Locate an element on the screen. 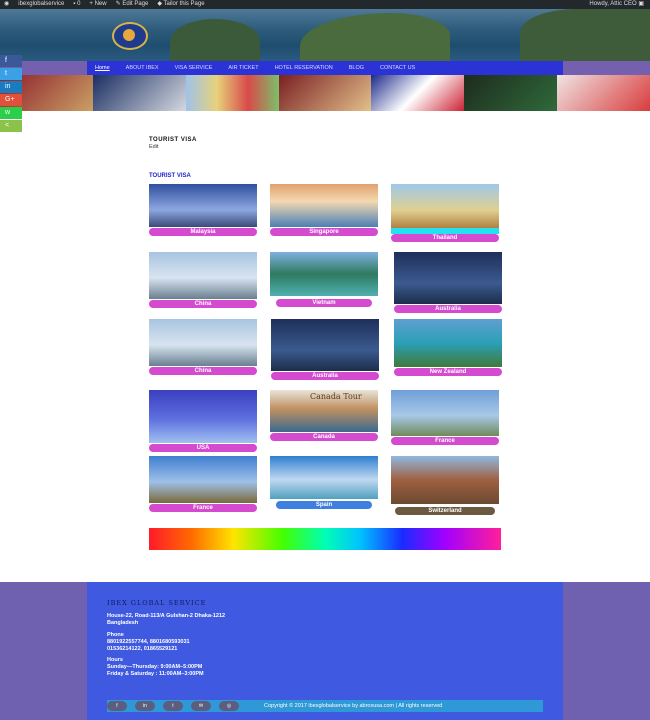  hours-weekend: Friday & Saturday : 11:00AM–3:00PM is located at coordinates (155, 674).